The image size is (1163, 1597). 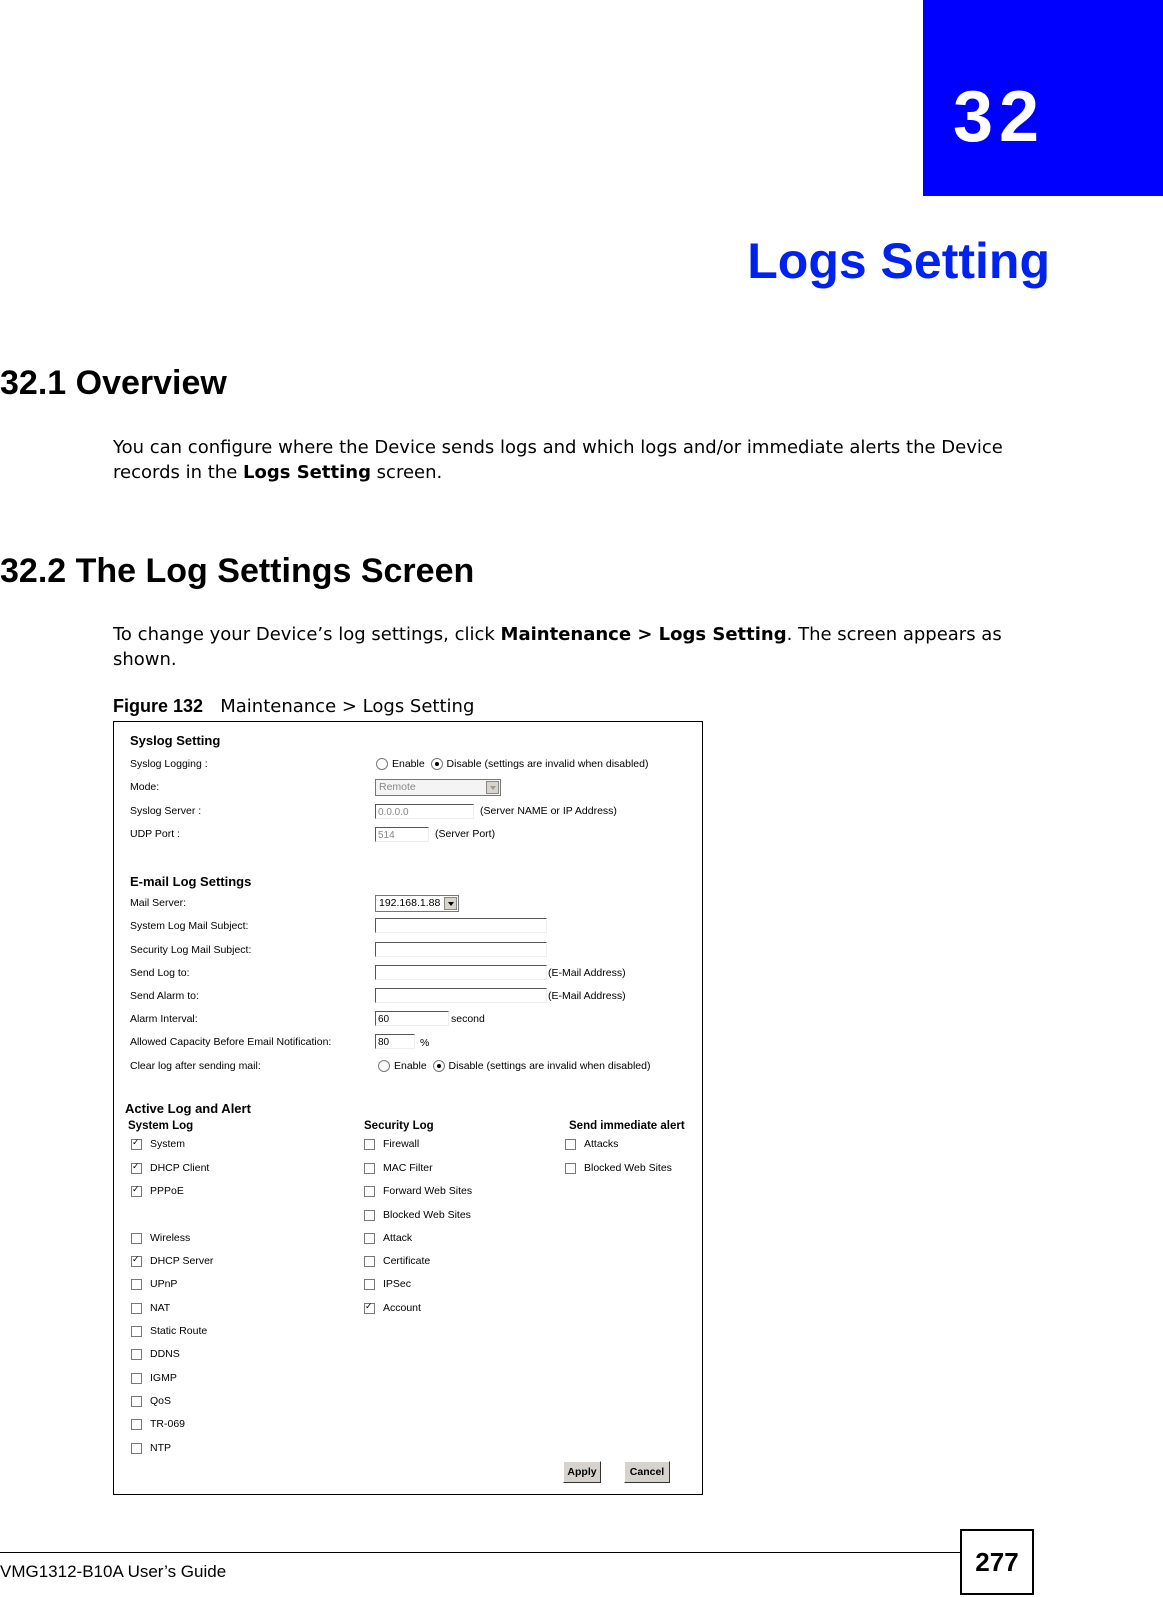 What do you see at coordinates (399, 1126) in the screenshot?
I see `security-log-title: Security Log` at bounding box center [399, 1126].